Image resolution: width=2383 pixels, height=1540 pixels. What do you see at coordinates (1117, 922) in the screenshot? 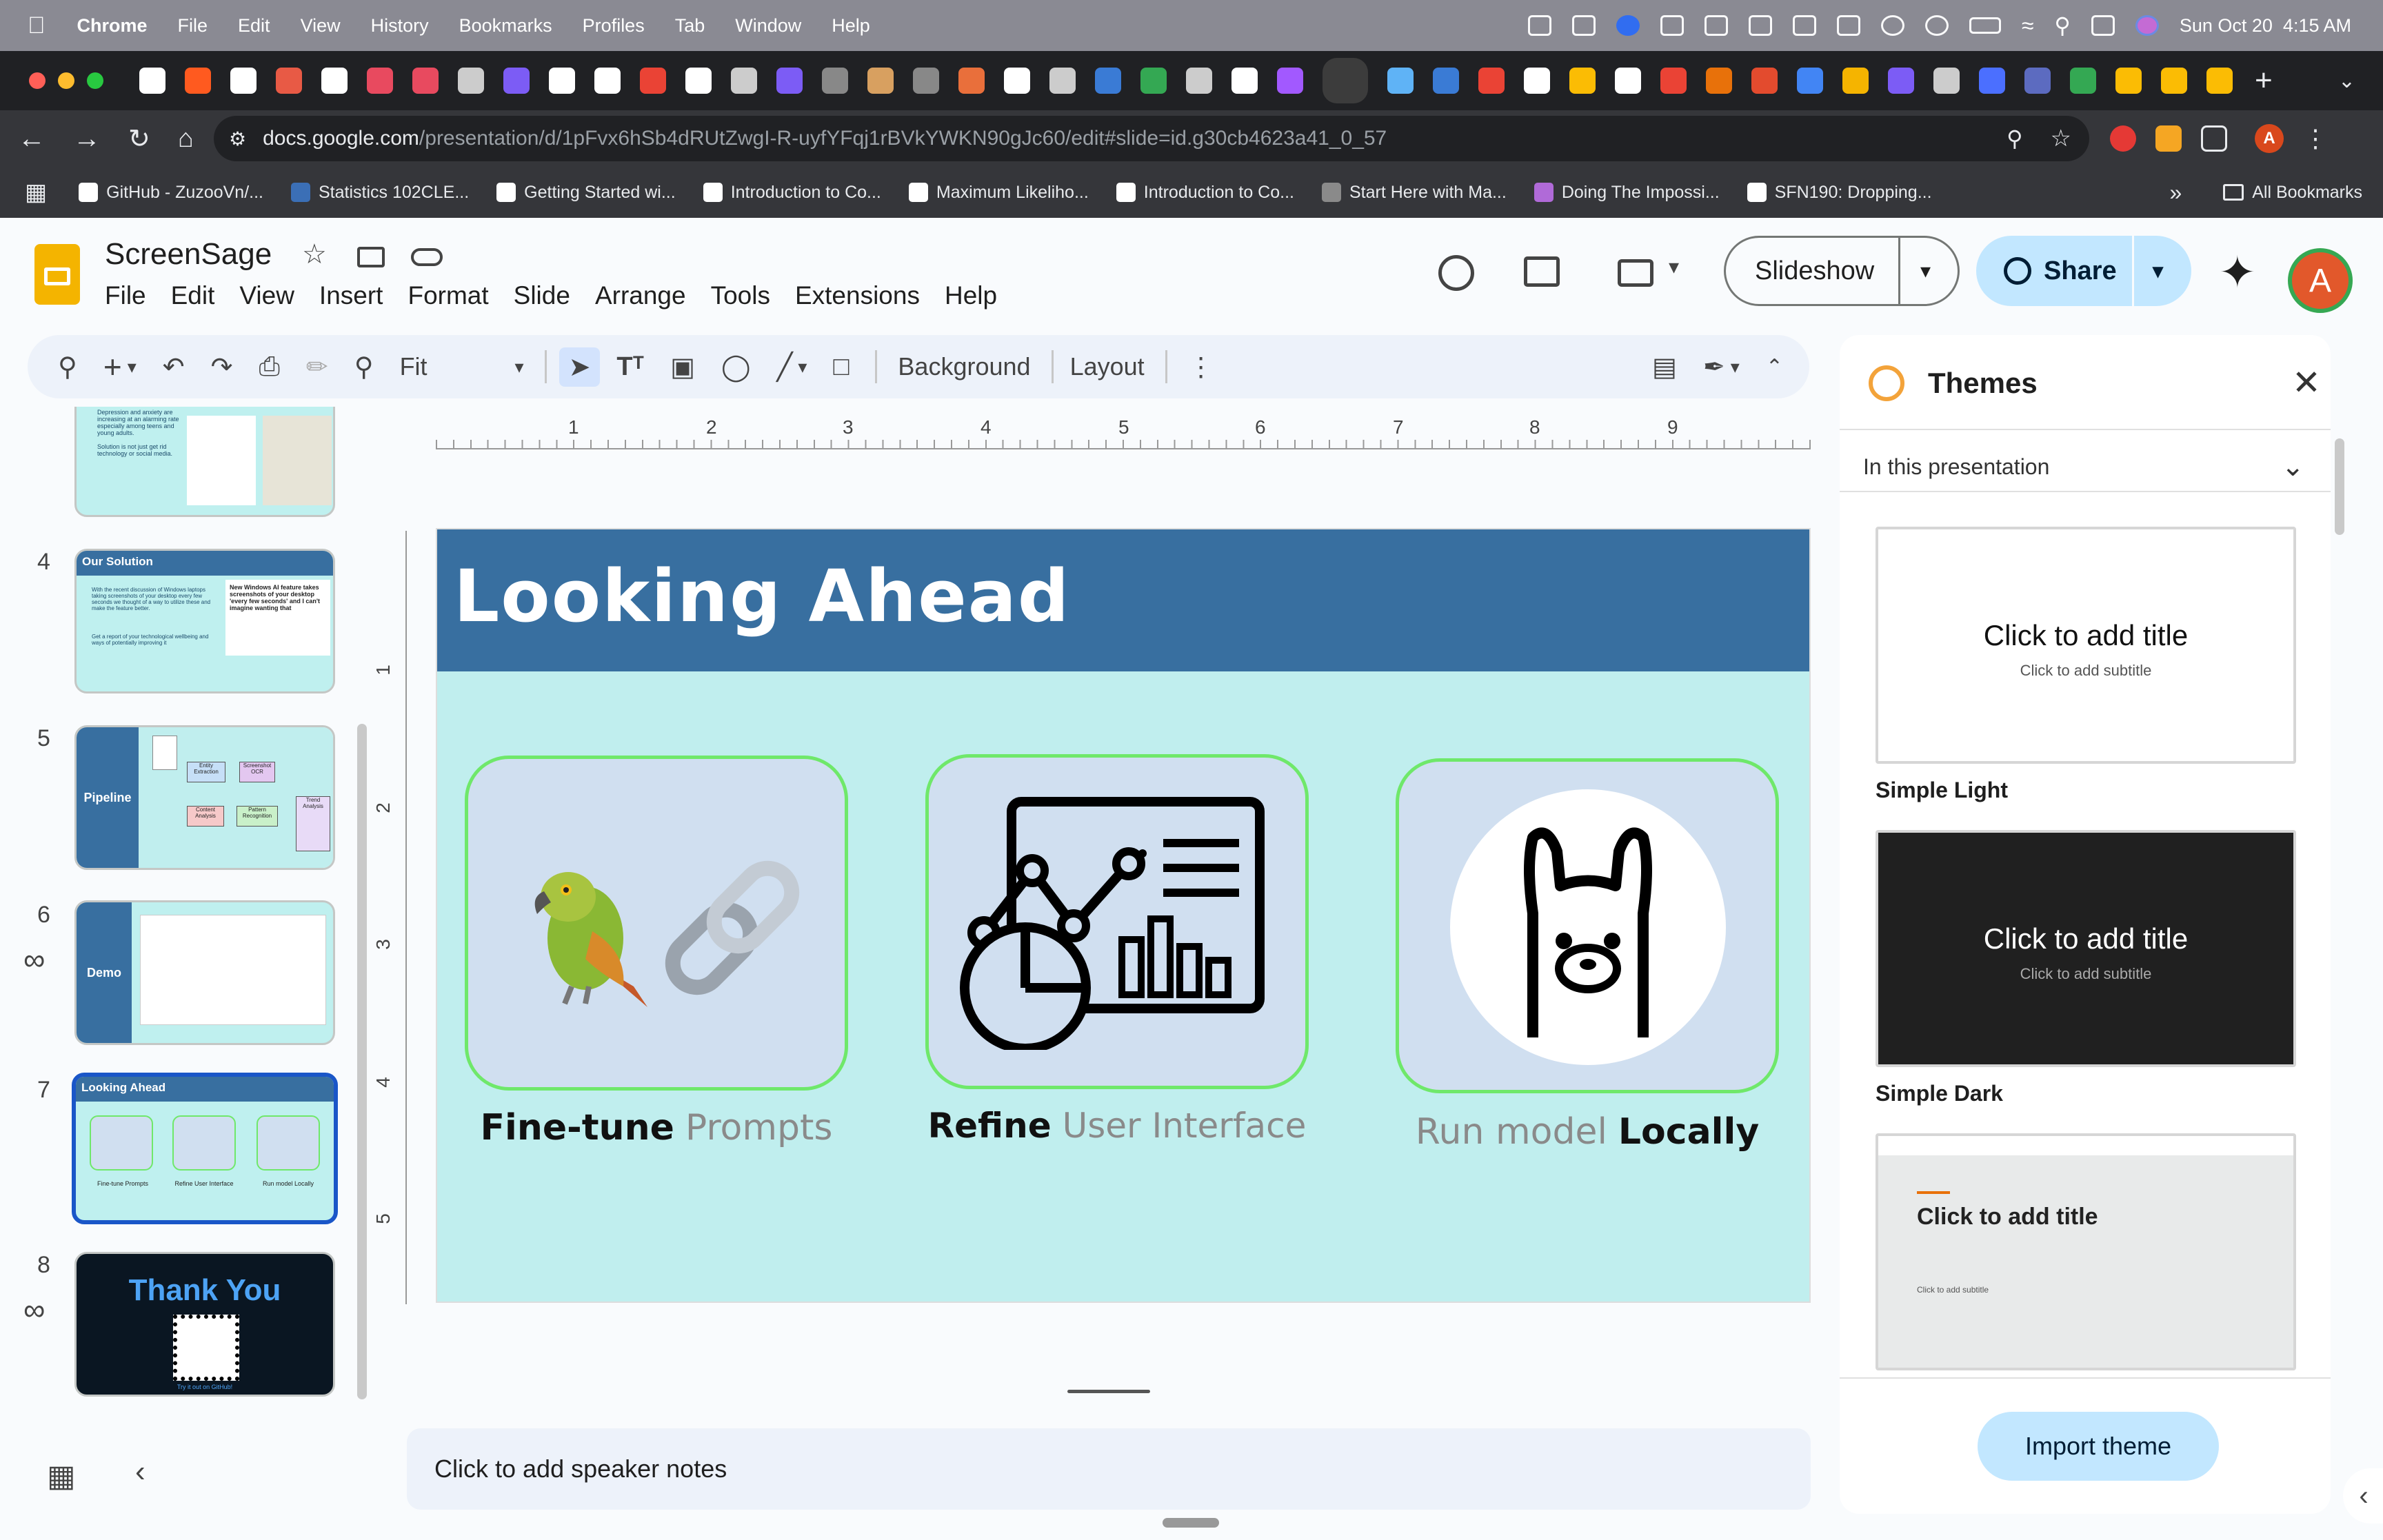
I see `card-refine` at bounding box center [1117, 922].